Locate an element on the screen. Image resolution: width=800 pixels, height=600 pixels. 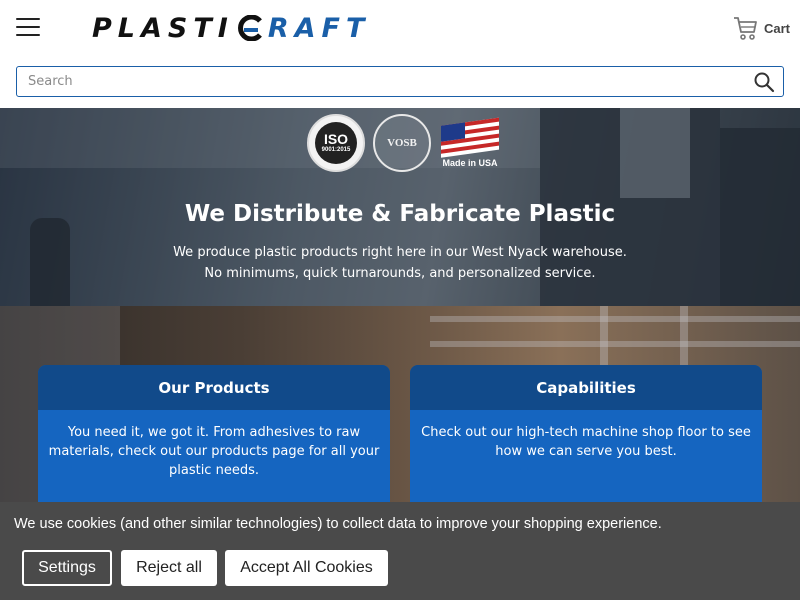
hamburger-menu-icon is located at coordinates (28, 28).